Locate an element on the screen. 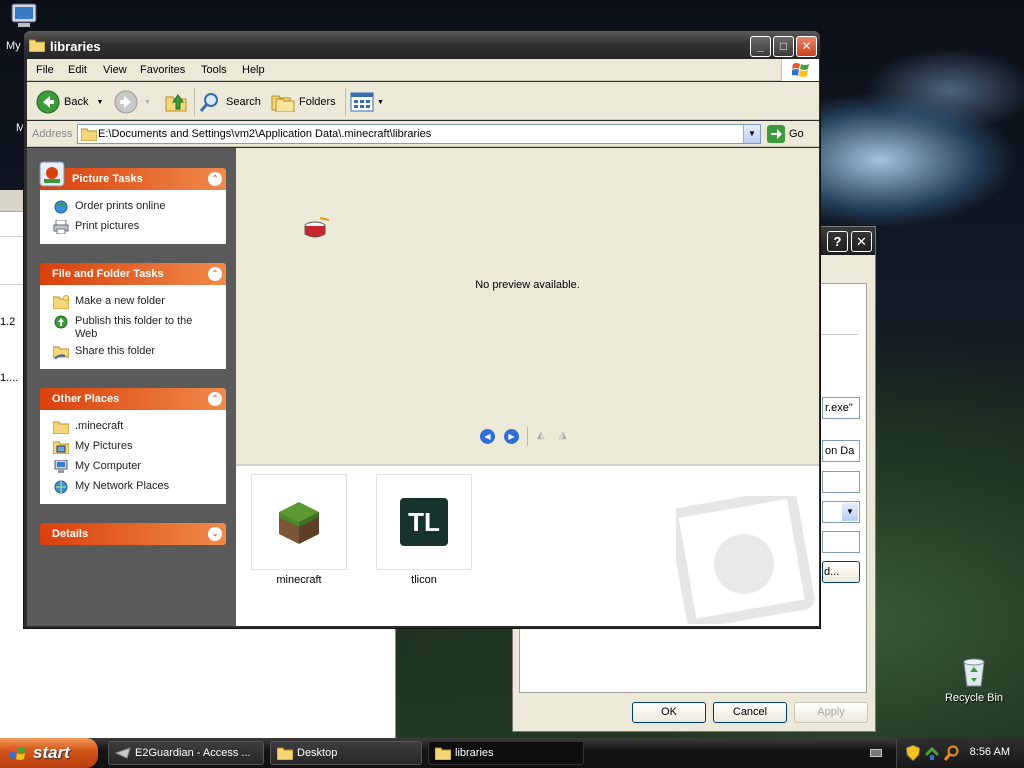 The height and width of the screenshot is (768, 1024). forward-button: ▼ is located at coordinates (132, 102).